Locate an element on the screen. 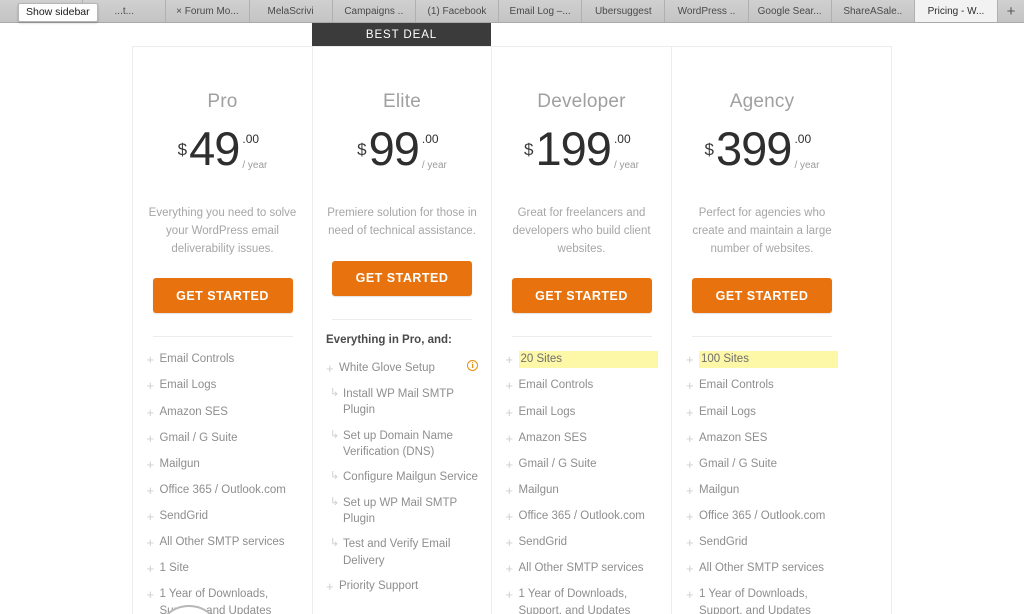  feature-item: +1 Site is located at coordinates (223, 569).